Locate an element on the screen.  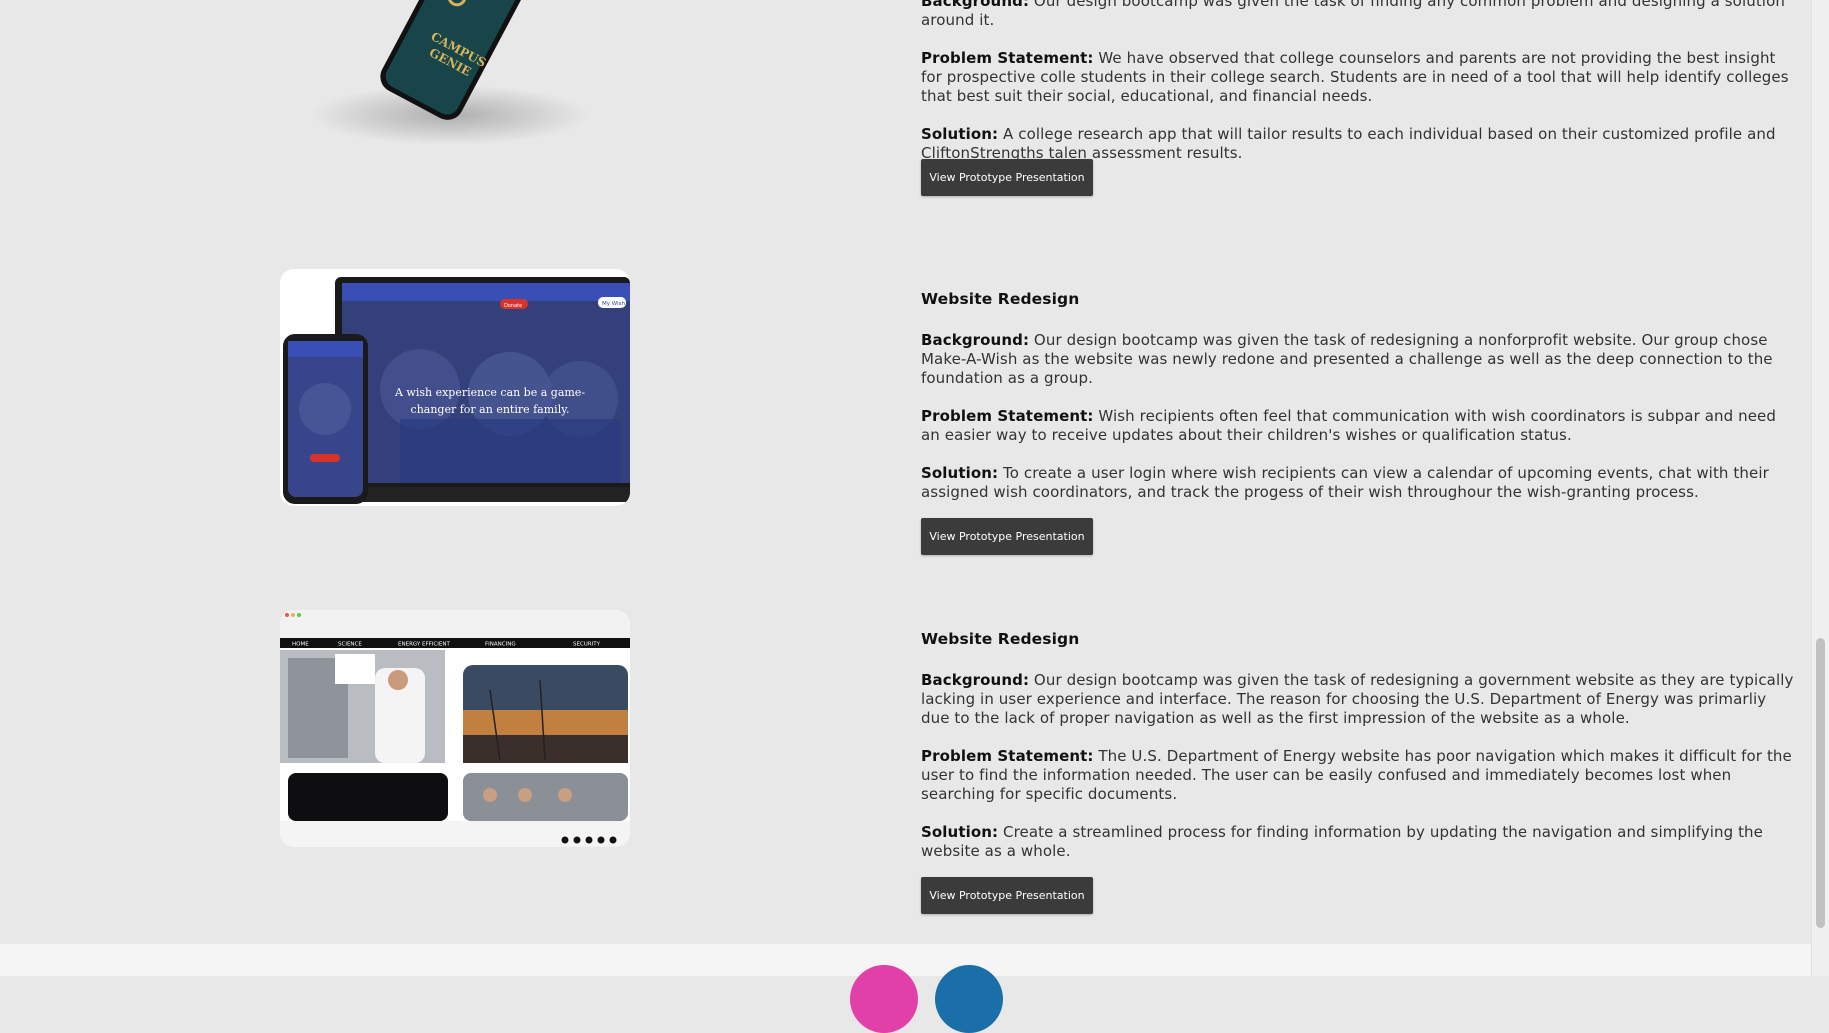
doe-nav-security: SECURITY is located at coordinates (587, 645).